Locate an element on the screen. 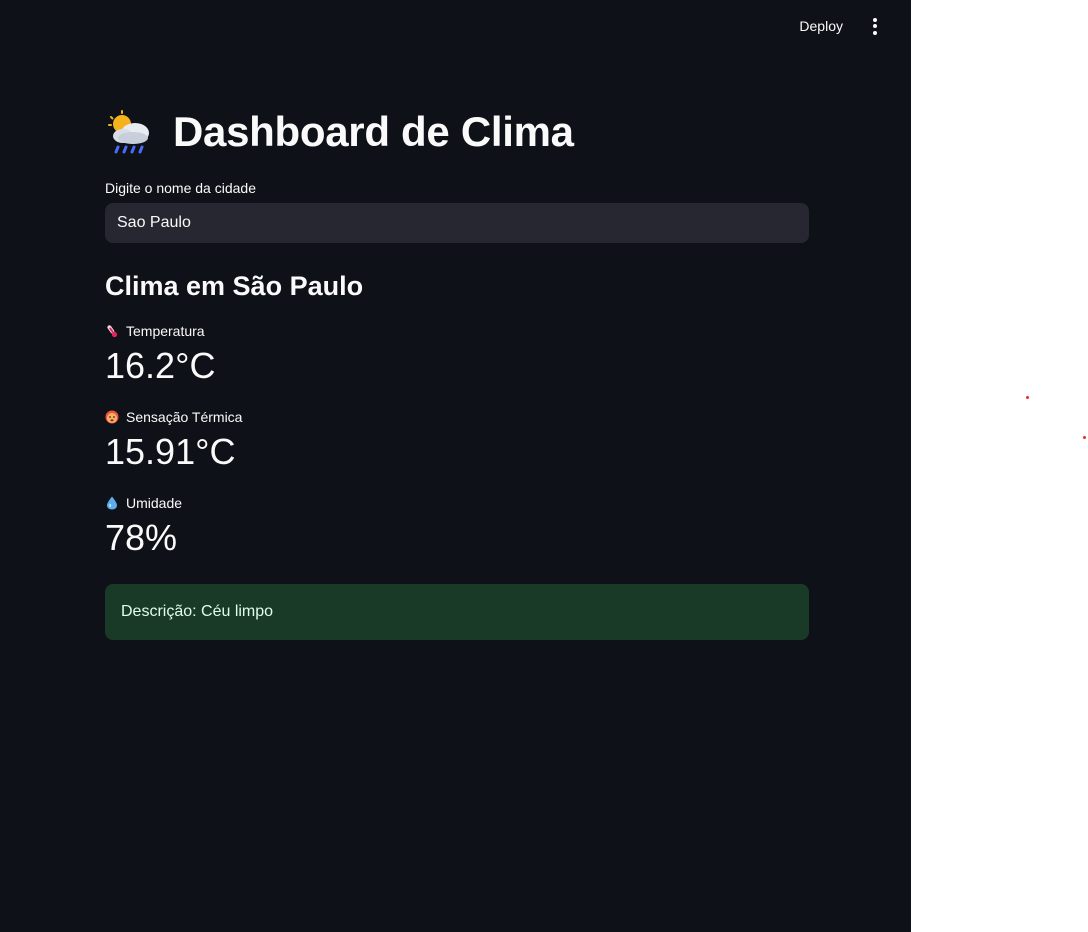 This screenshot has height=932, width=1088. droplet-icon is located at coordinates (112, 503).